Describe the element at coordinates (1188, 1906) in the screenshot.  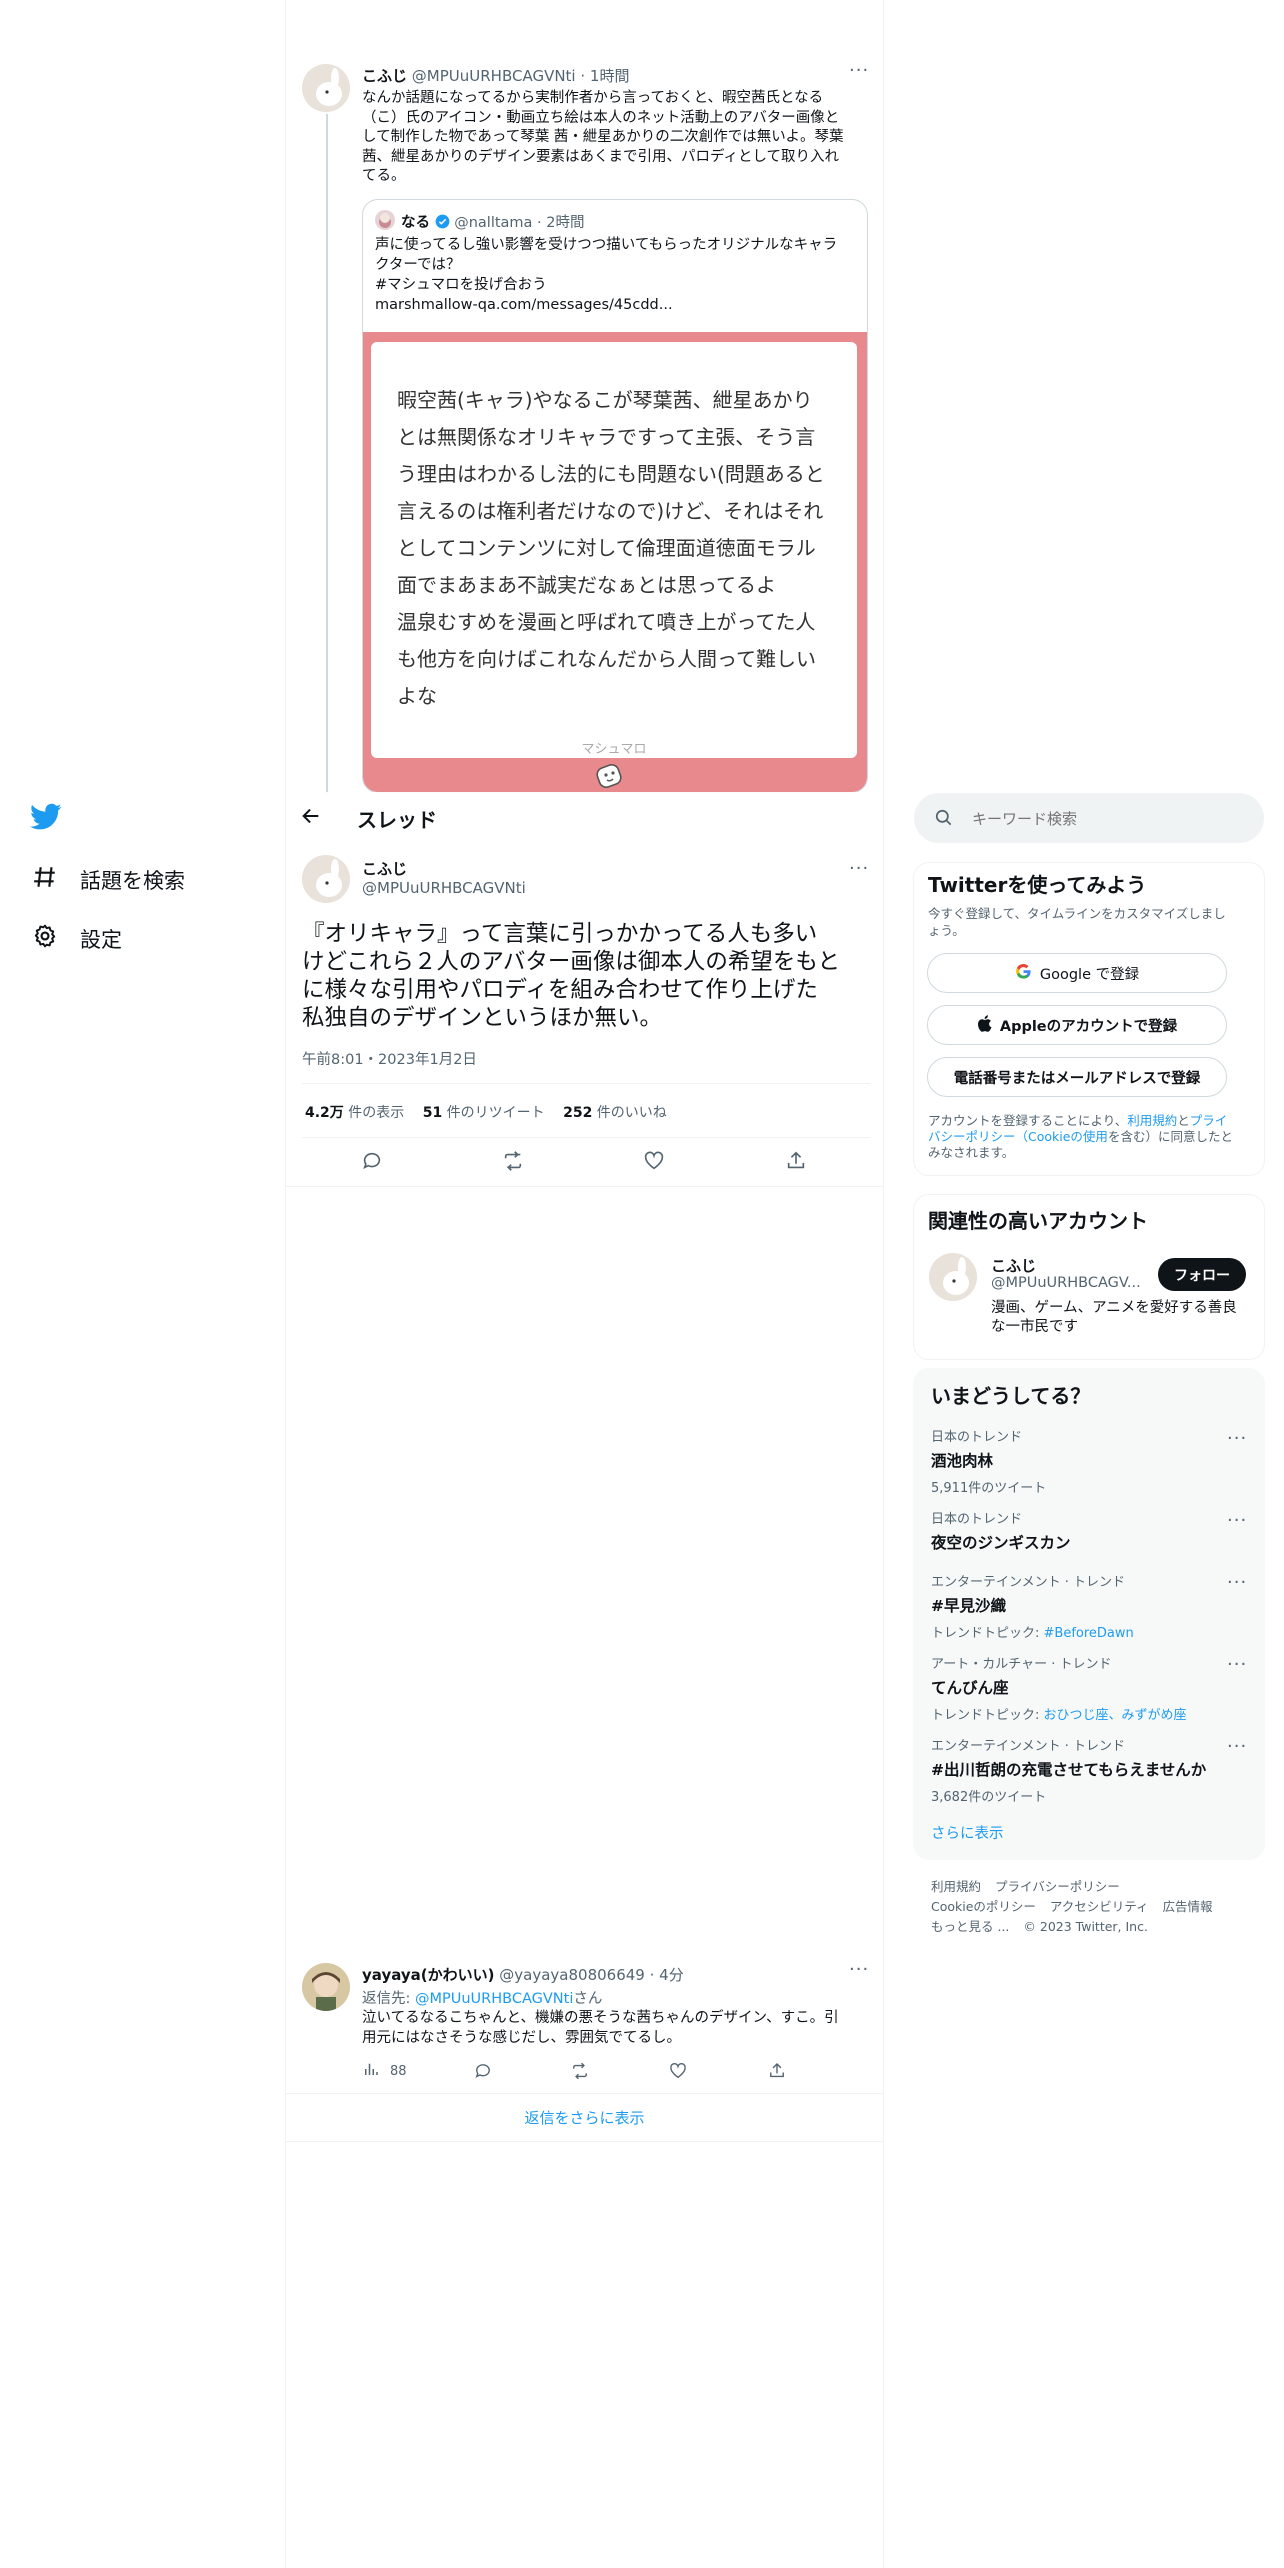
I see `footer-ads-link: 広告情報` at that location.